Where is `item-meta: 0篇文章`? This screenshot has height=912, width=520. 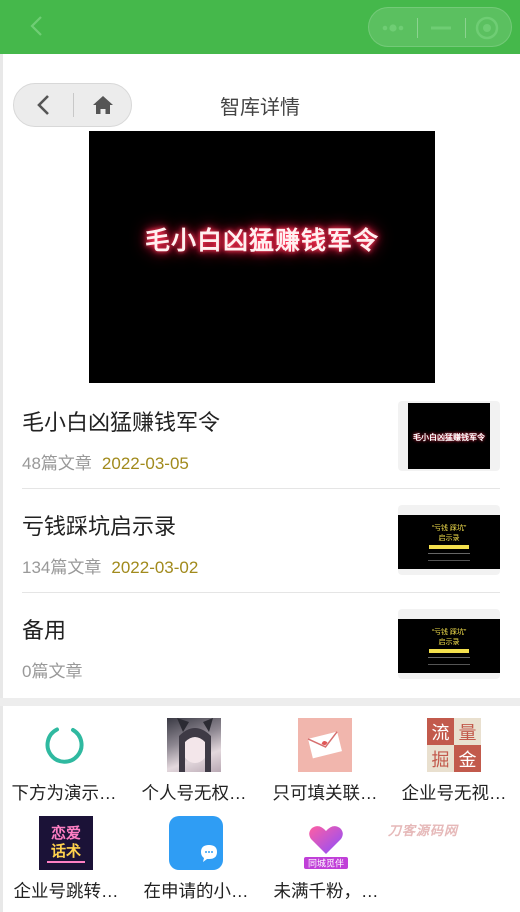 item-meta: 0篇文章 is located at coordinates (52, 669).